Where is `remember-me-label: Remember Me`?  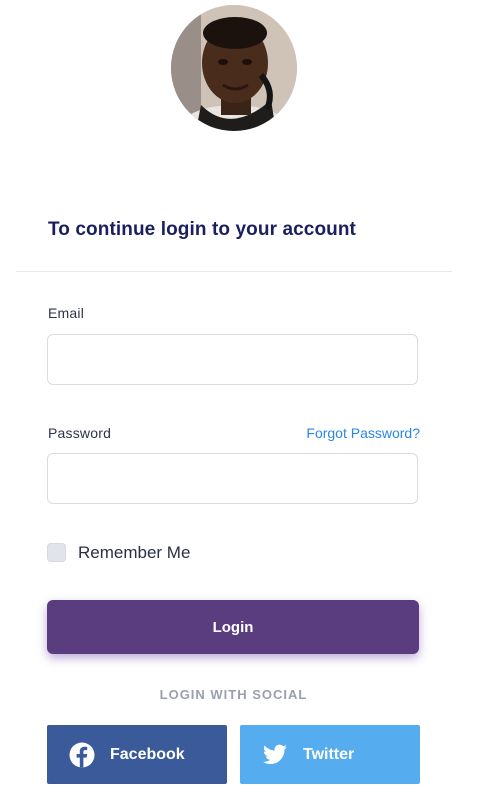 remember-me-label: Remember Me is located at coordinates (134, 553).